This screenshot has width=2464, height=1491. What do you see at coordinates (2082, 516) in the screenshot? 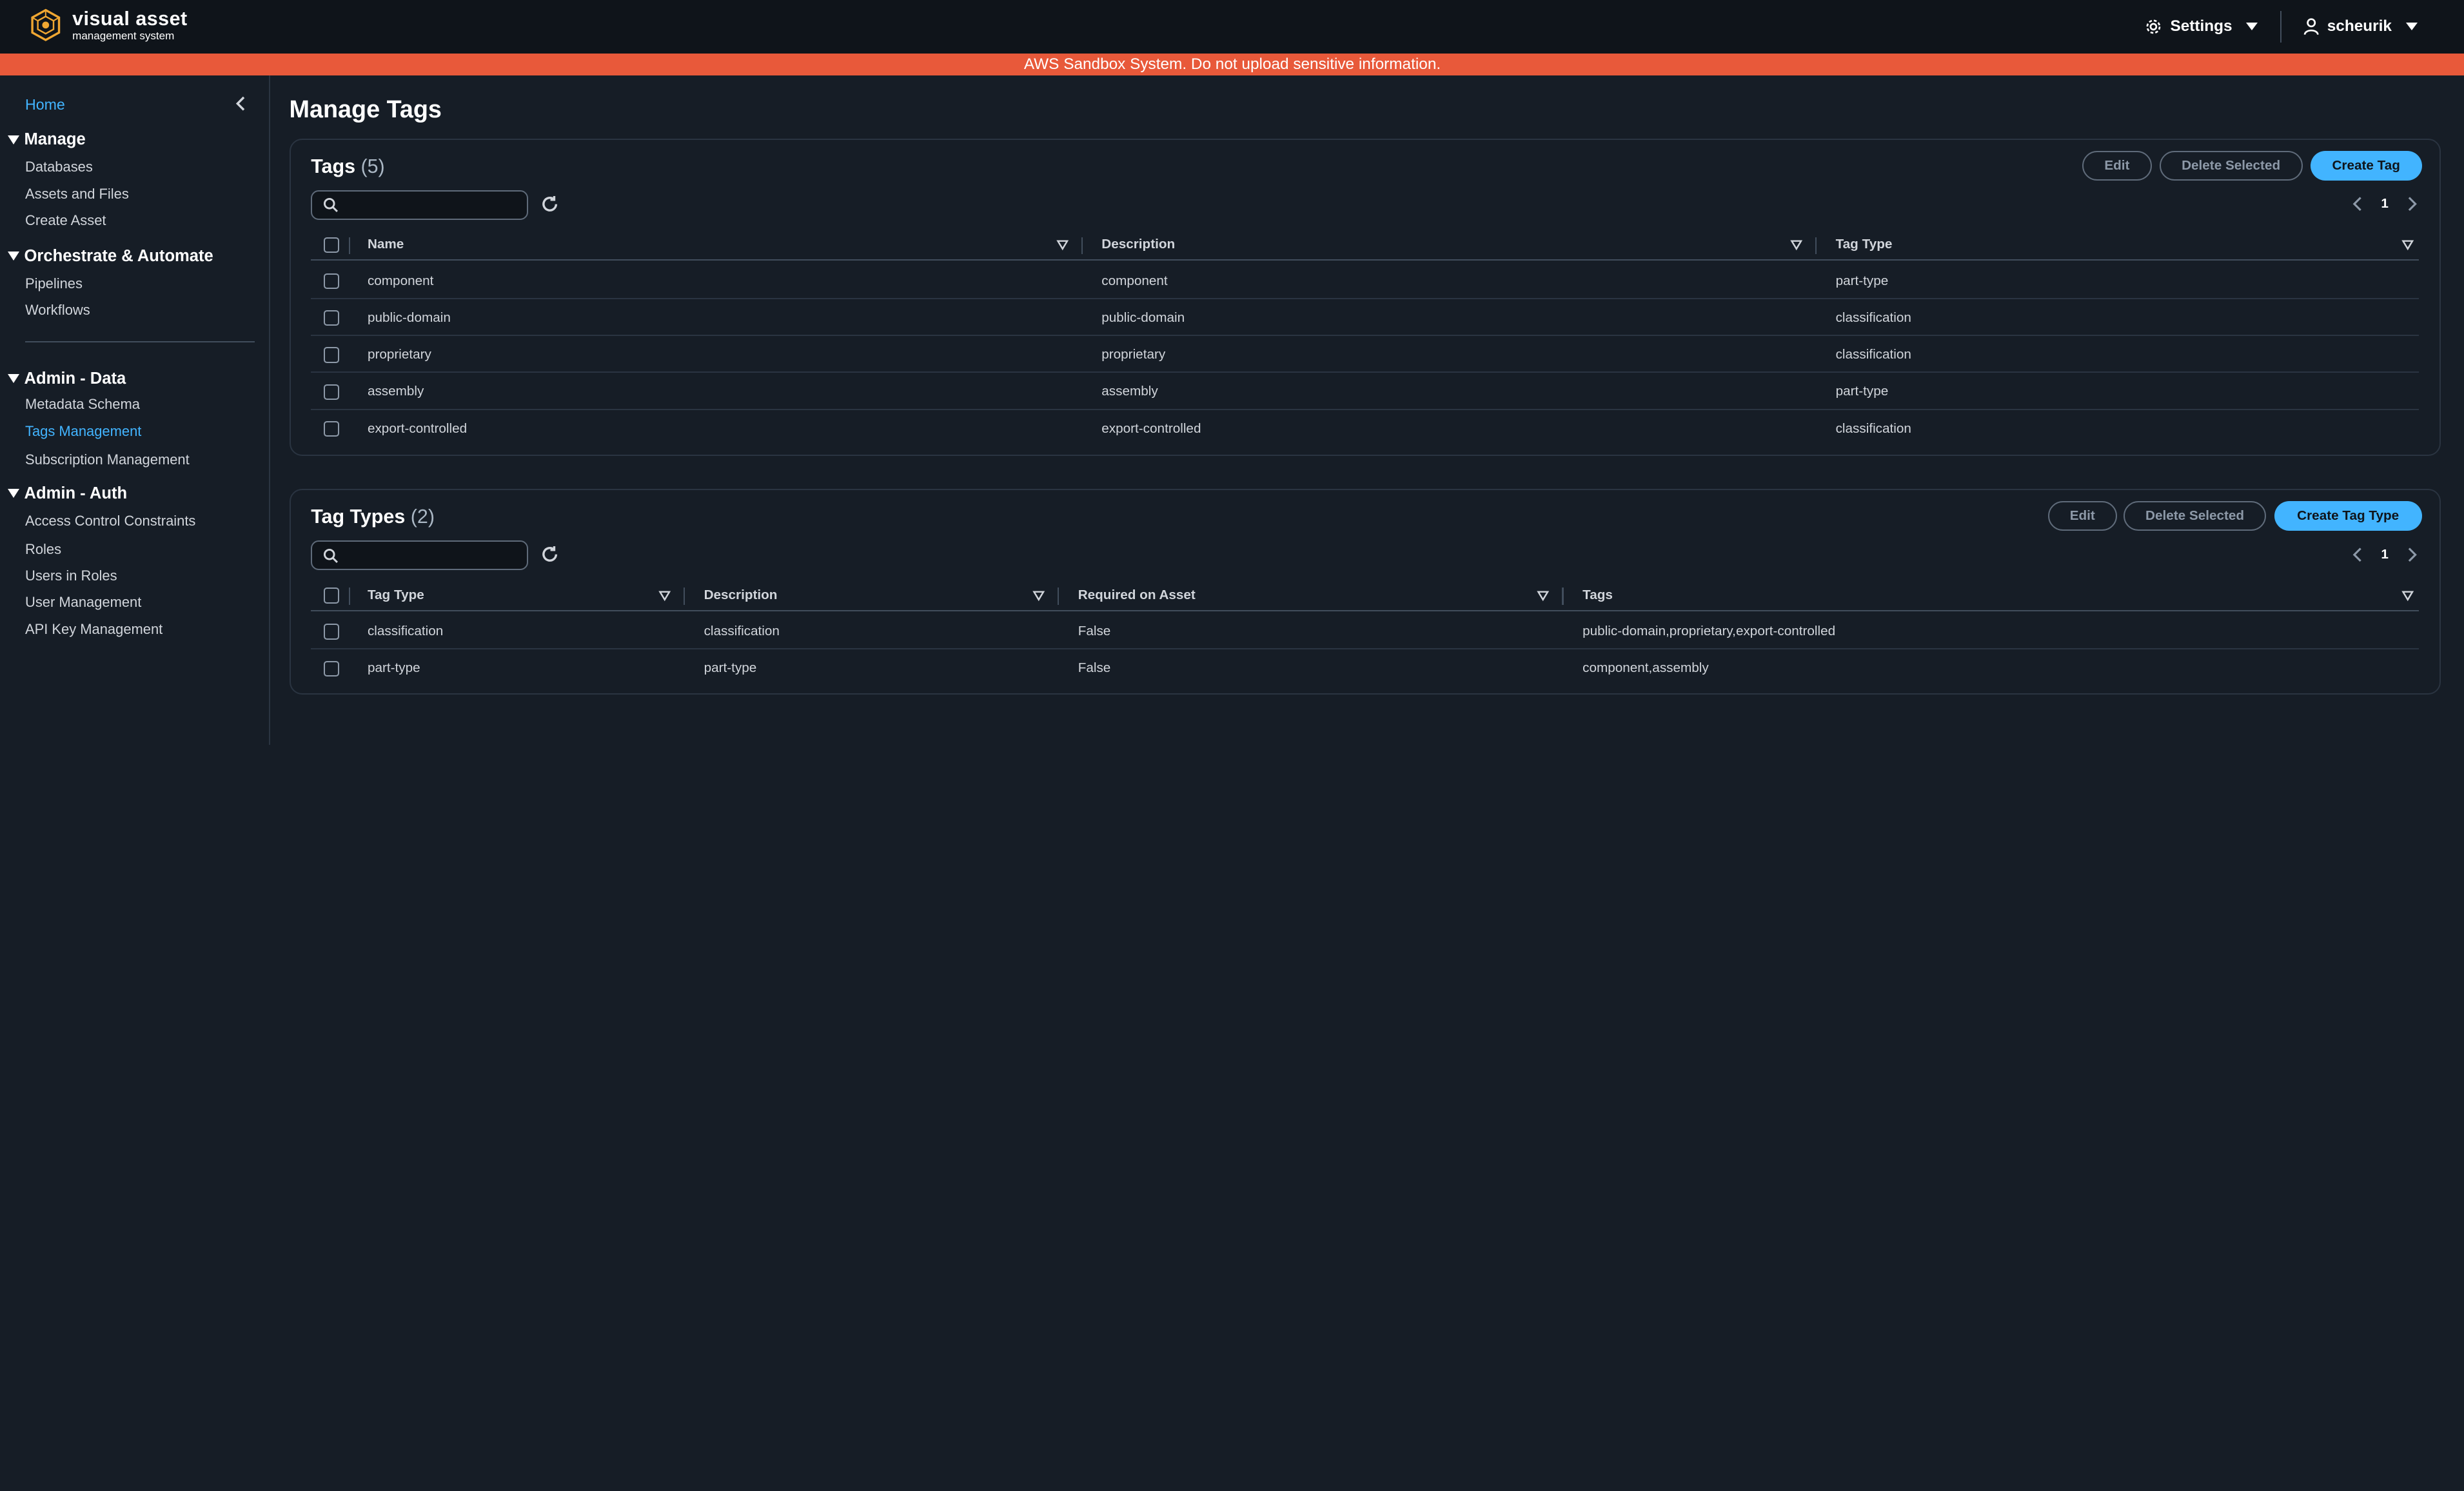
I see `edit-tag-type-button: Edit` at bounding box center [2082, 516].